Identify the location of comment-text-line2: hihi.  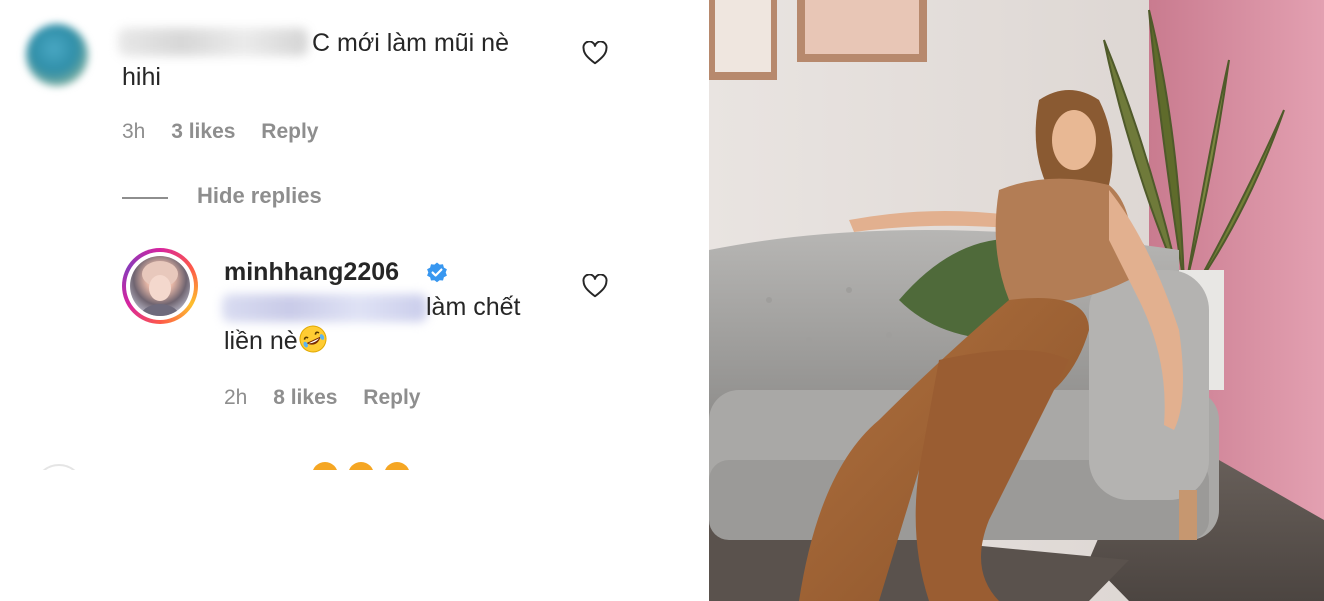
(141, 77).